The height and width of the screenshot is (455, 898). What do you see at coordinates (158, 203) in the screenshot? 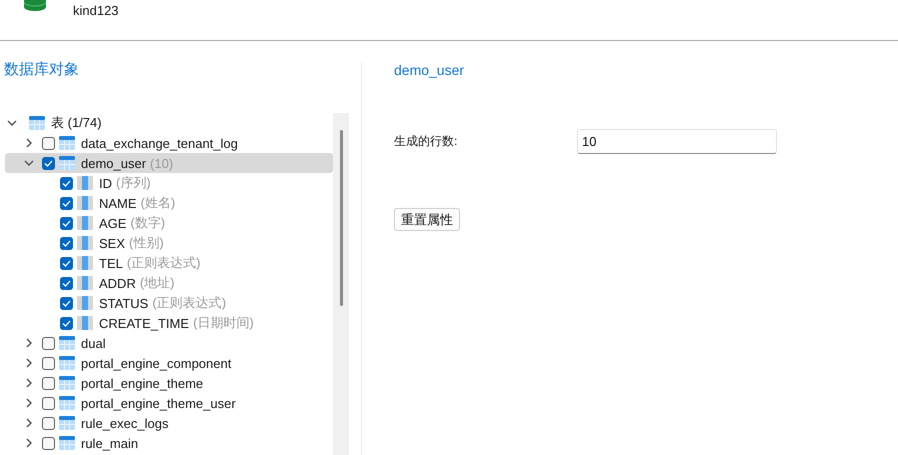
I see `node-detail: (姓名)` at bounding box center [158, 203].